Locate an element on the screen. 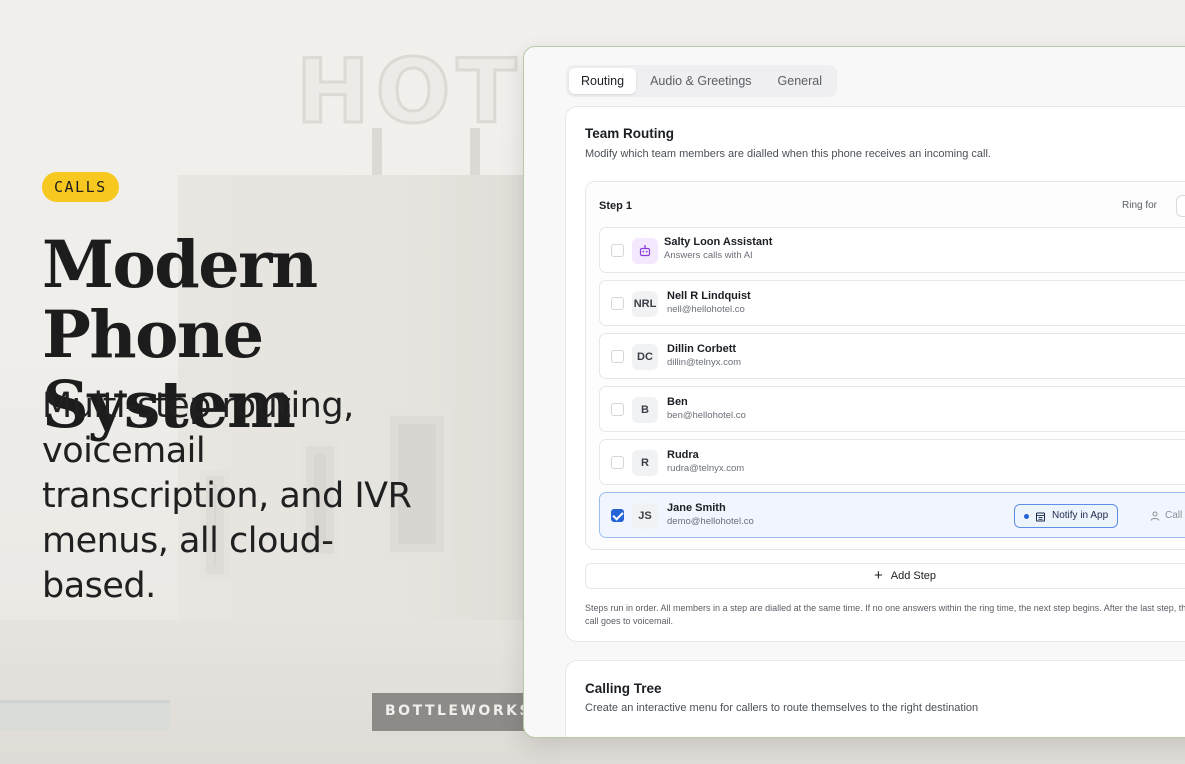 The image size is (1185, 764). member-row-ben: B Ben ben@hellohotel.co is located at coordinates (892, 409).